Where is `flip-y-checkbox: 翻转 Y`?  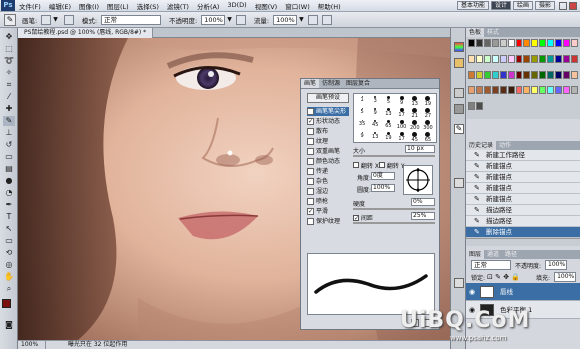
flip-y-checkbox: 翻转 Y is located at coordinates (392, 165).